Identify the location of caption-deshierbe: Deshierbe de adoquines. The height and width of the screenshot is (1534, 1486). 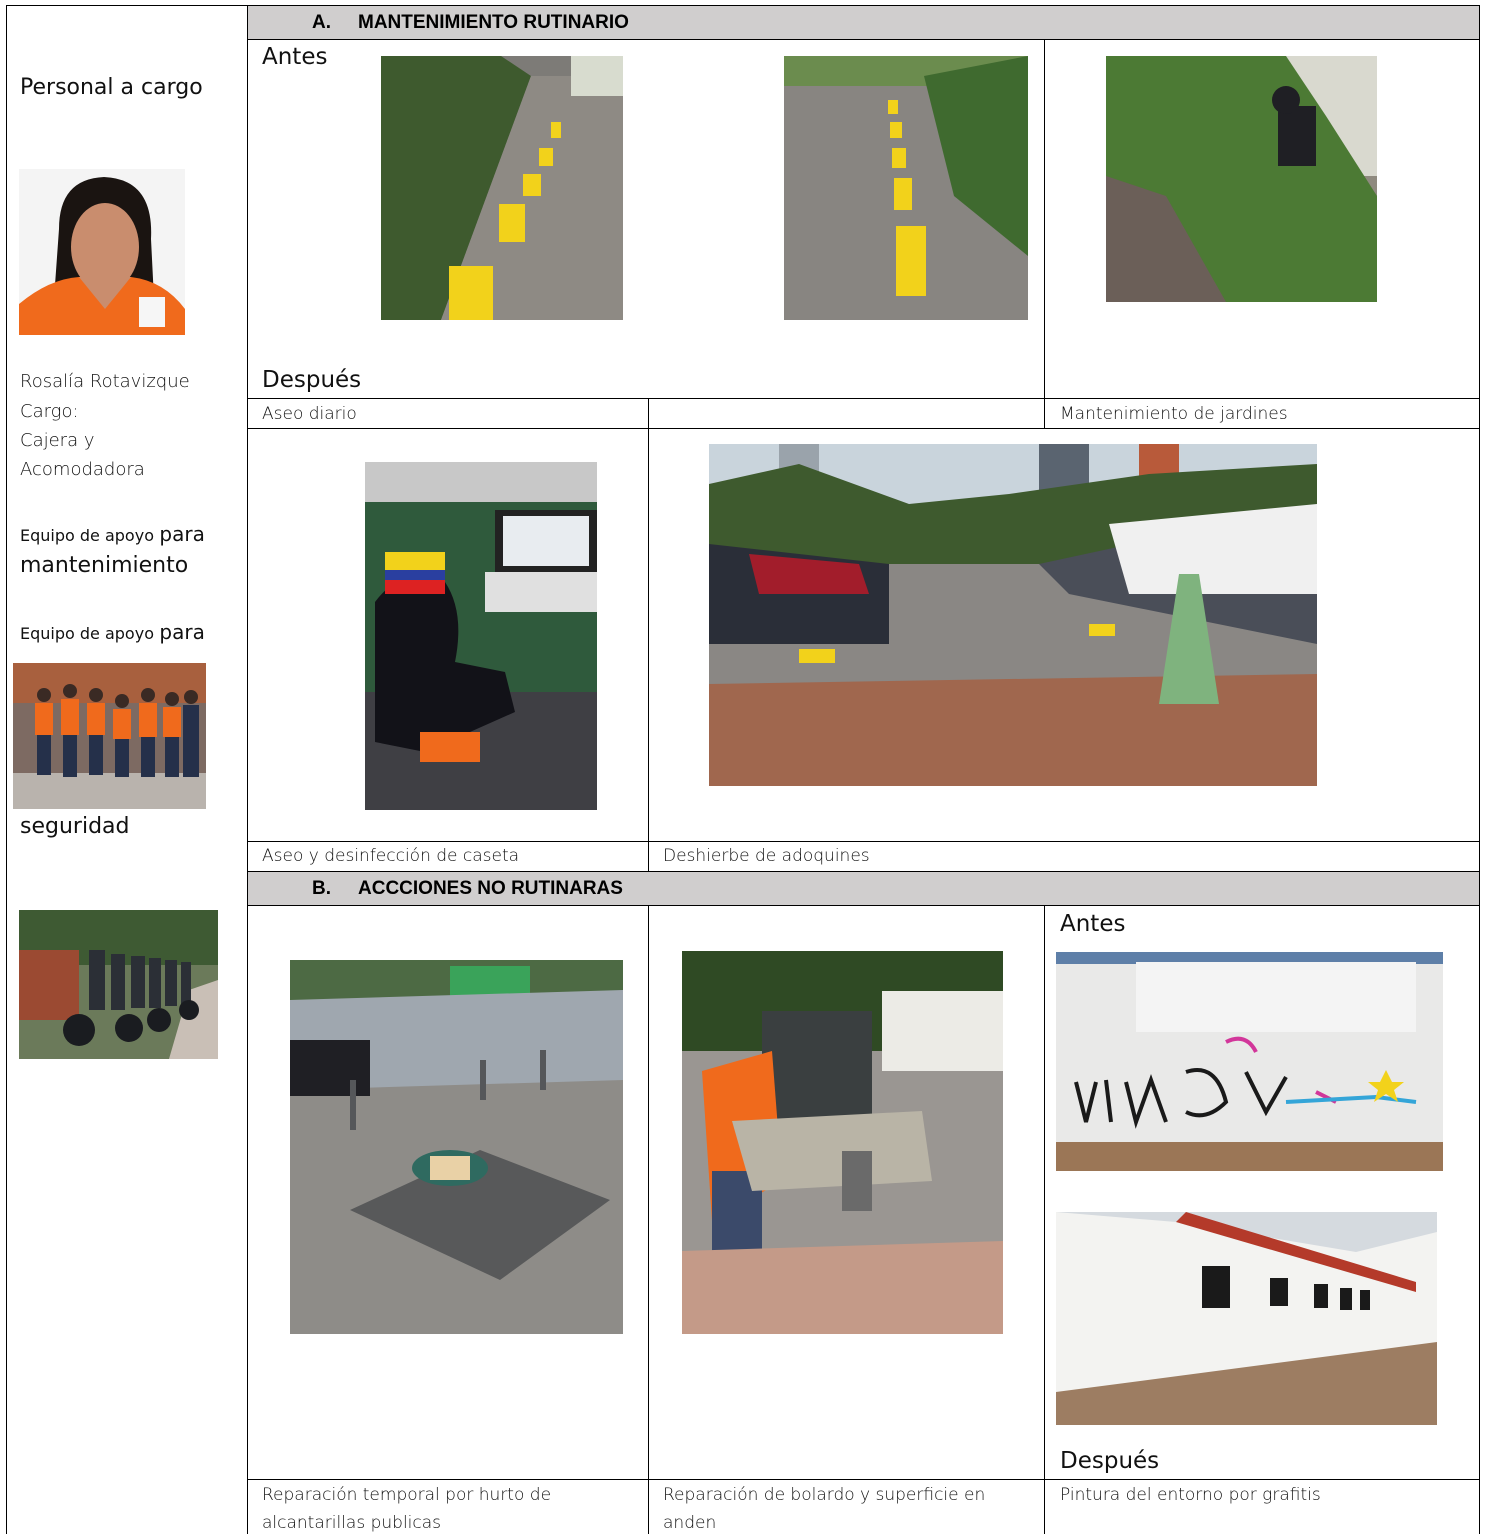
(766, 856).